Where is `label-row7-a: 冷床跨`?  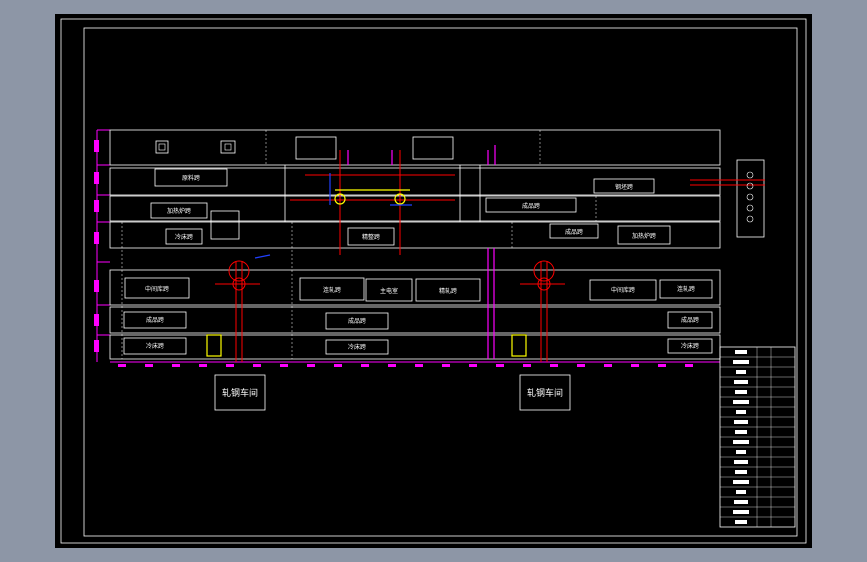
label-row7-a: 冷床跨 is located at coordinates (155, 346).